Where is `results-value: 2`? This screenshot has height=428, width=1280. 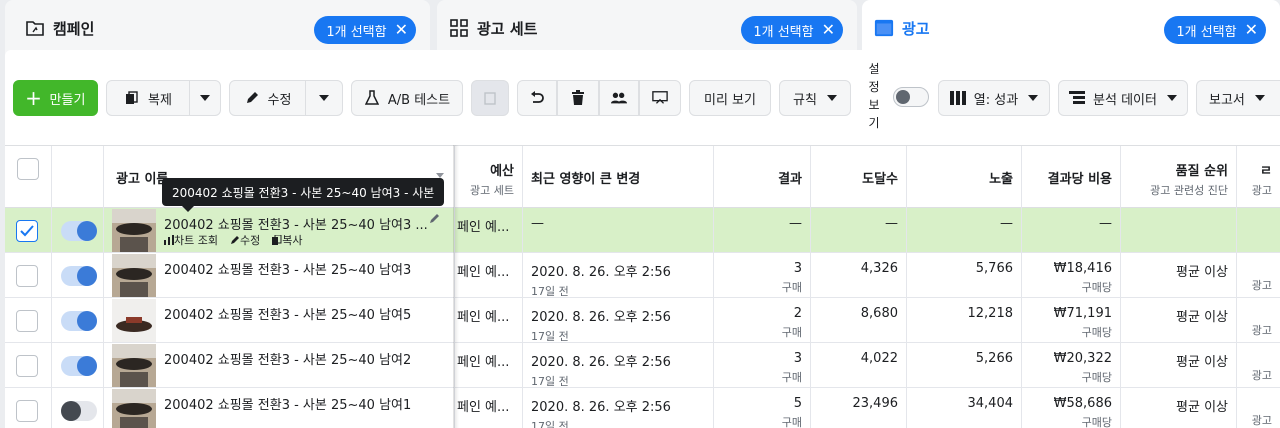 results-value: 2 is located at coordinates (797, 313).